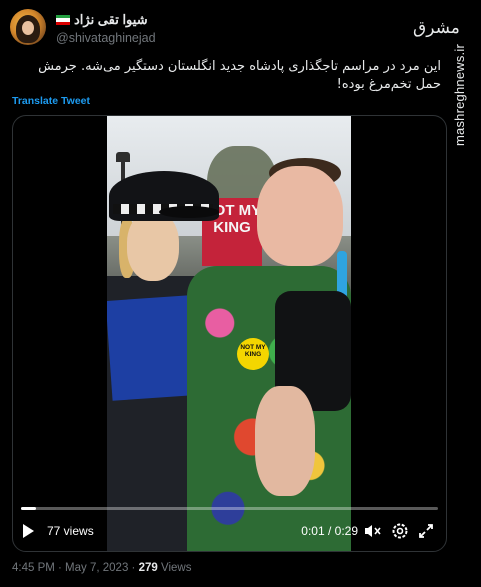  What do you see at coordinates (176, 568) in the screenshot?
I see `views-word: Views` at bounding box center [176, 568].